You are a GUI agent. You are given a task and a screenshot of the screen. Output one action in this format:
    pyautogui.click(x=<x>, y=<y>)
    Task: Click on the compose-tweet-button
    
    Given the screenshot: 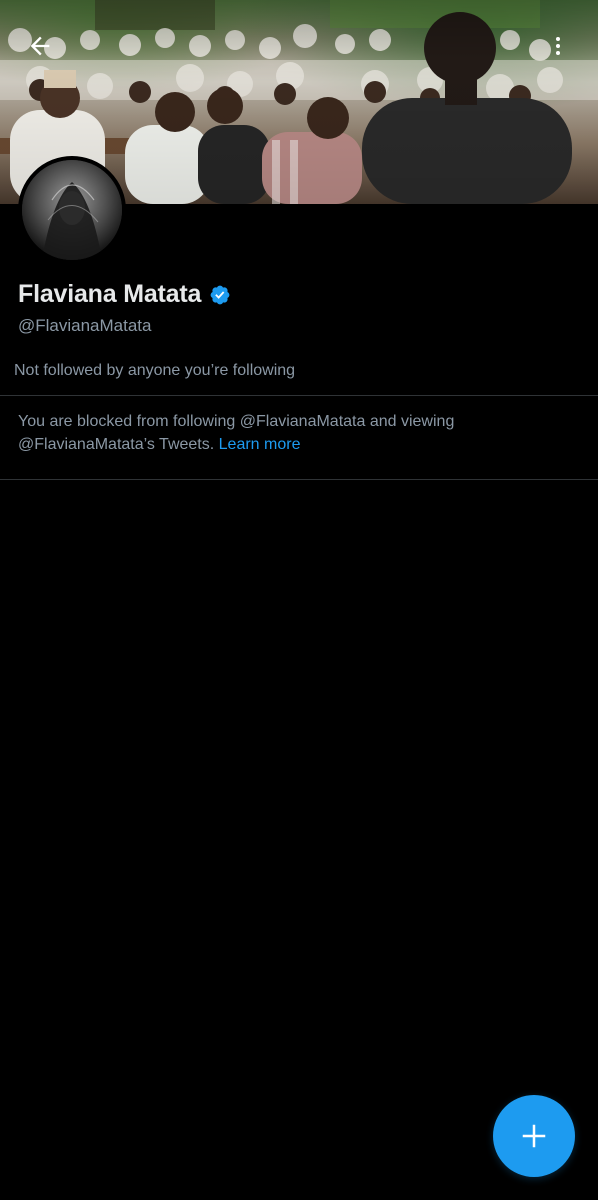 What is the action you would take?
    pyautogui.click(x=534, y=1136)
    